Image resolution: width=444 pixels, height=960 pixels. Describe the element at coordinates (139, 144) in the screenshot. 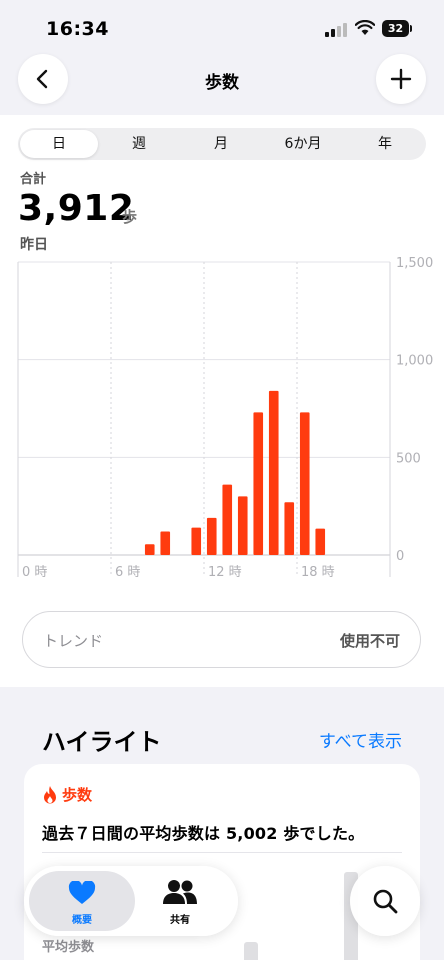

I see `segment-week: 週` at that location.